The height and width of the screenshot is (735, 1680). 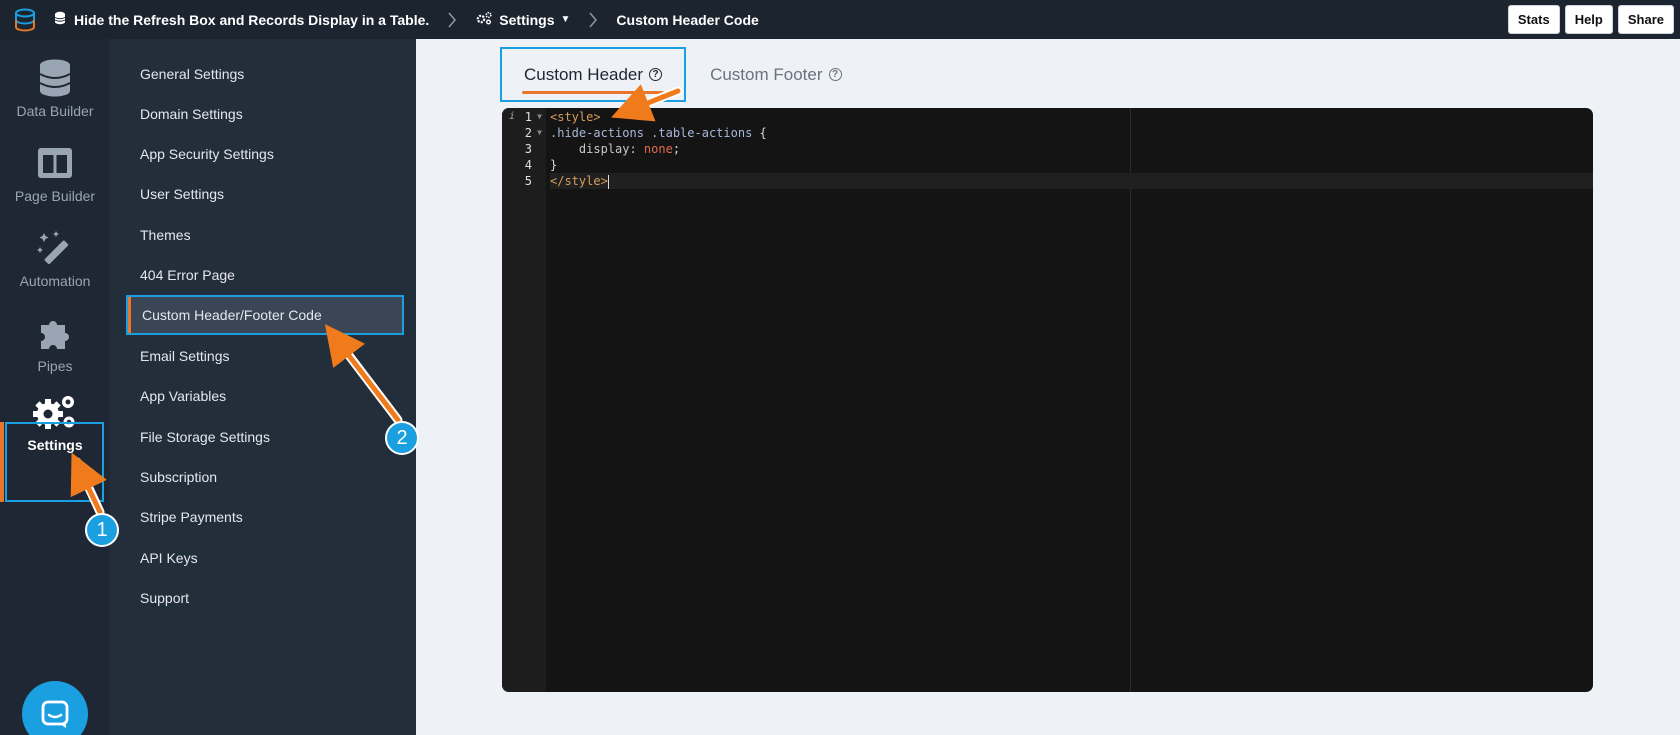 I want to click on info-icon: i, so click(x=512, y=117).